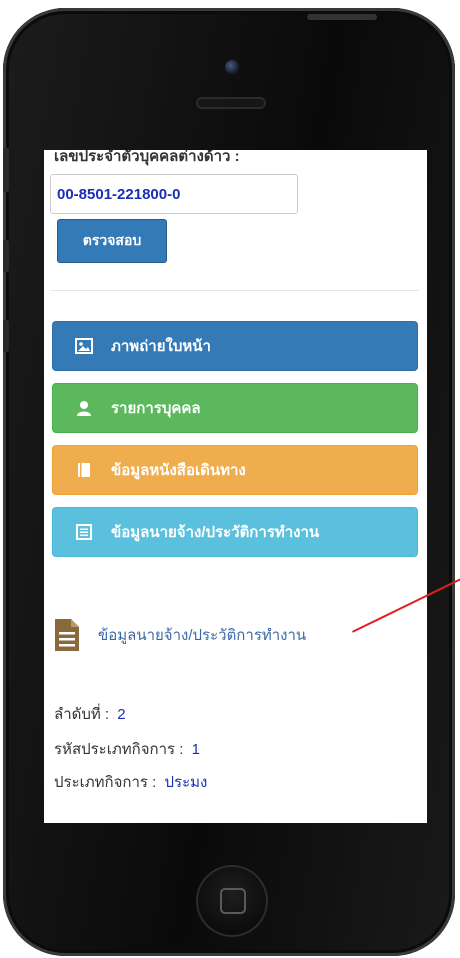 The height and width of the screenshot is (958, 460). What do you see at coordinates (174, 194) in the screenshot?
I see `id-number-input: 00-8501-221800-0` at bounding box center [174, 194].